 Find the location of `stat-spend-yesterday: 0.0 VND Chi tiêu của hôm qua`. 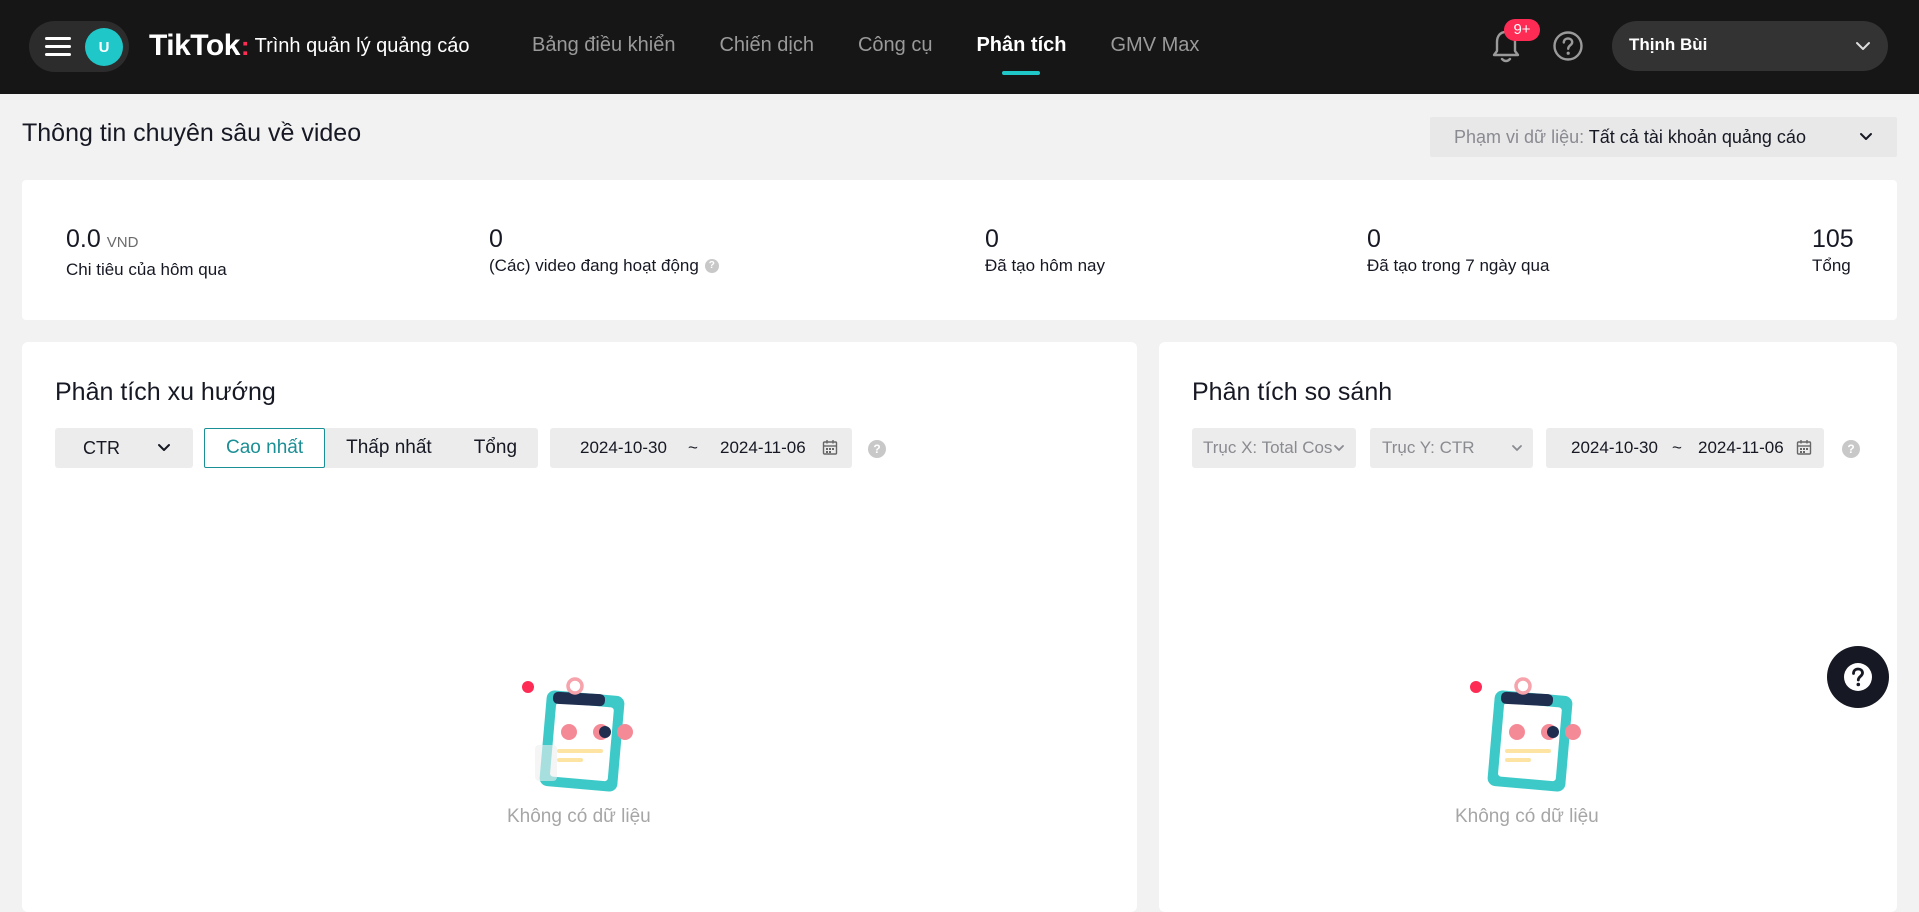

stat-spend-yesterday: 0.0 VND Chi tiêu của hôm qua is located at coordinates (146, 252).